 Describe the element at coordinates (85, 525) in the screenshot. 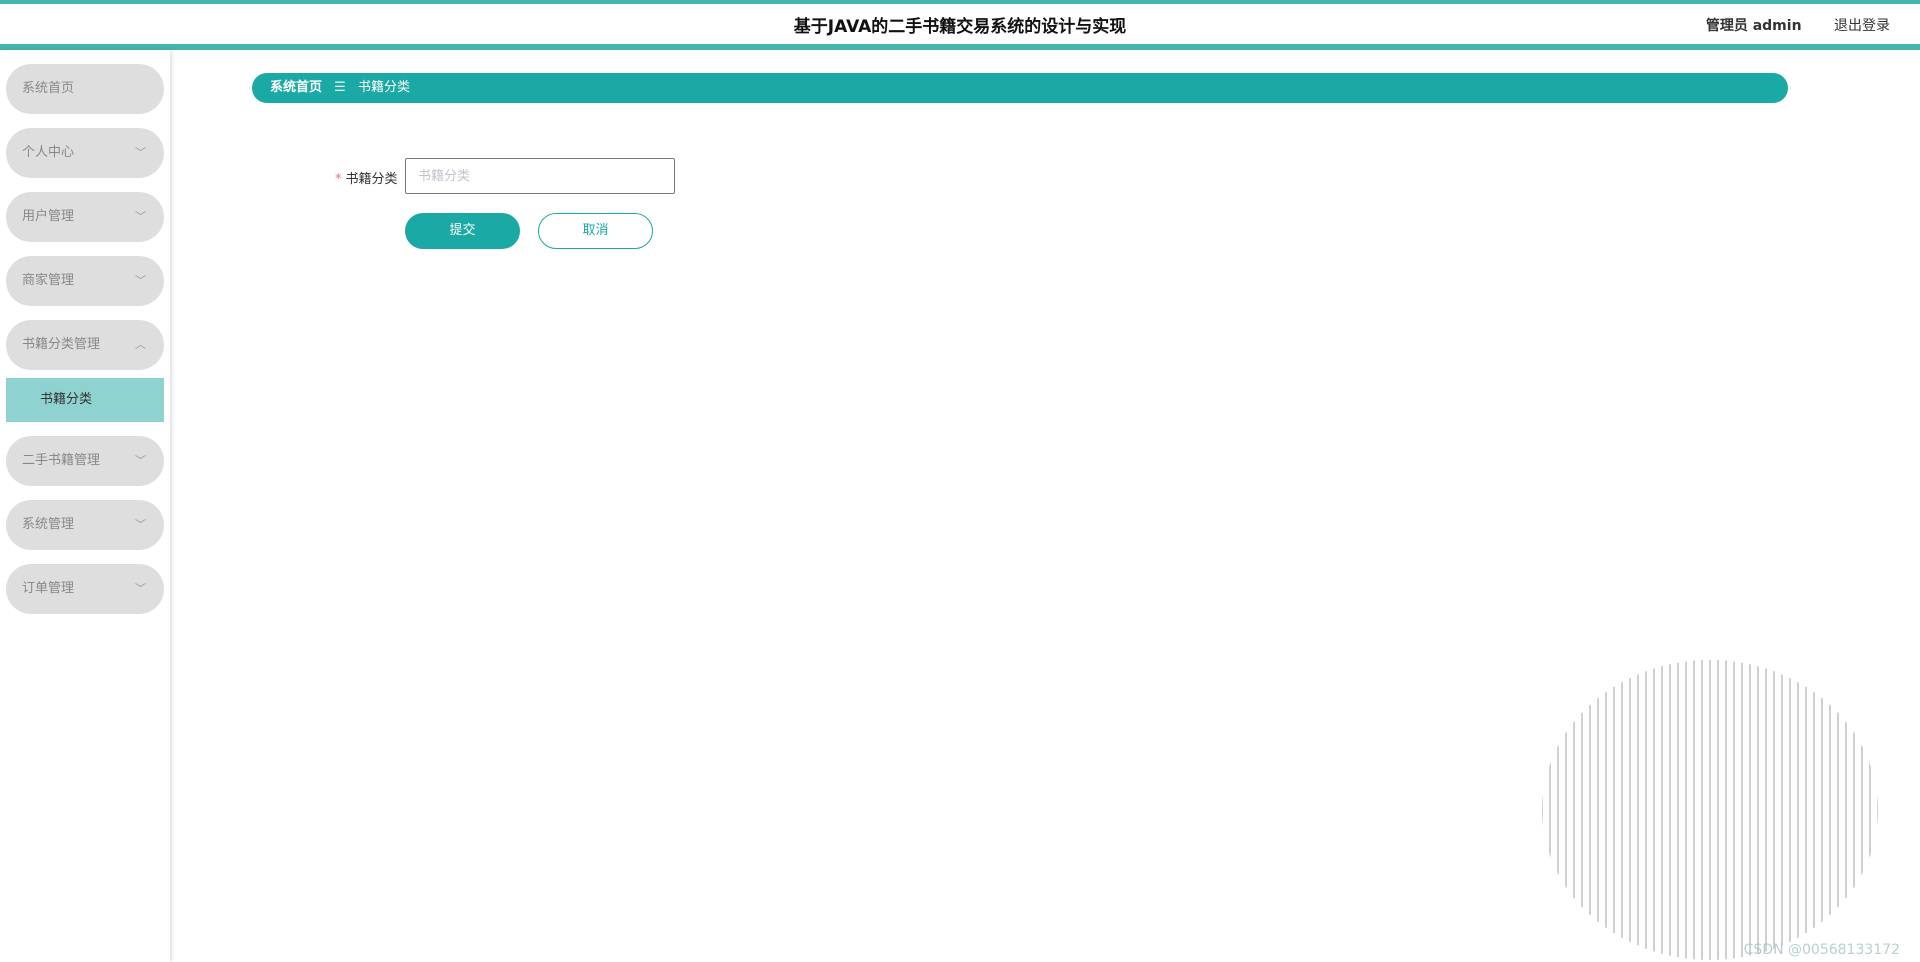

I see `sidebar-item-system-management: 系统管理 ﹀` at that location.